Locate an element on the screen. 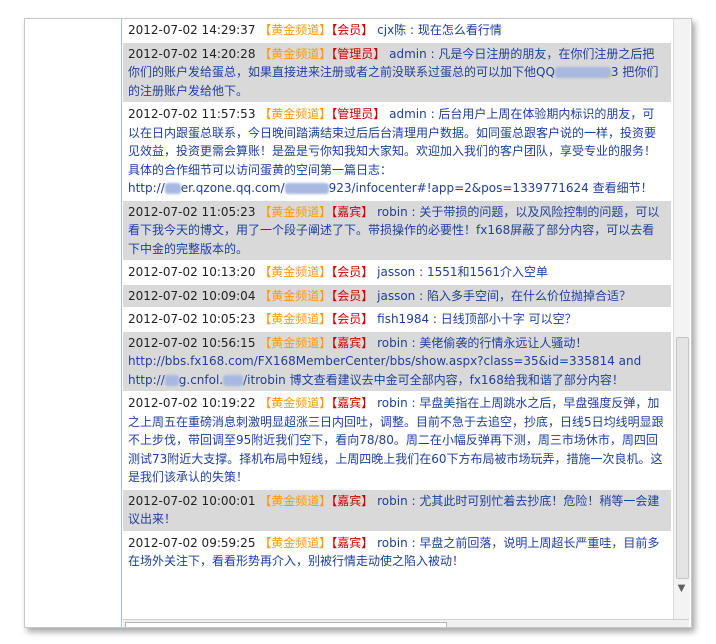 This screenshot has height=644, width=716. message-text: 现在怎么看行情 is located at coordinates (459, 30).